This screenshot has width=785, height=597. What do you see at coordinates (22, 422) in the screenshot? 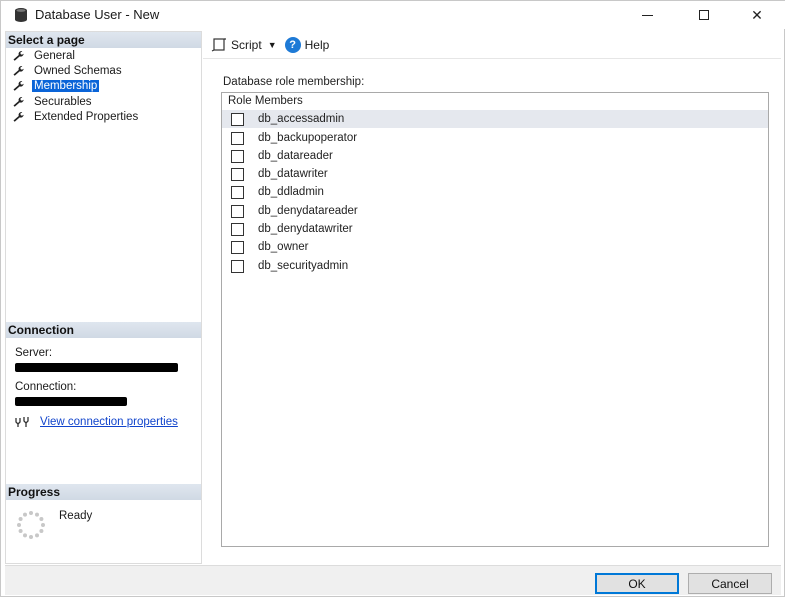
I see `plug-icon` at bounding box center [22, 422].